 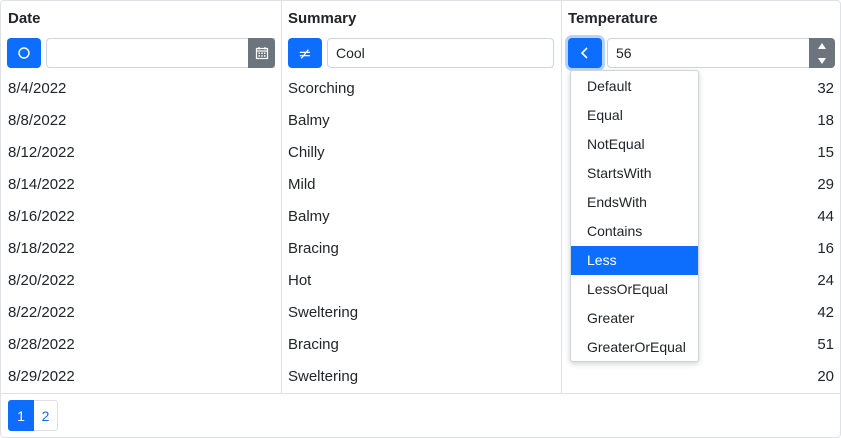 What do you see at coordinates (37, 120) in the screenshot?
I see `cell-date: 8/8/2022` at bounding box center [37, 120].